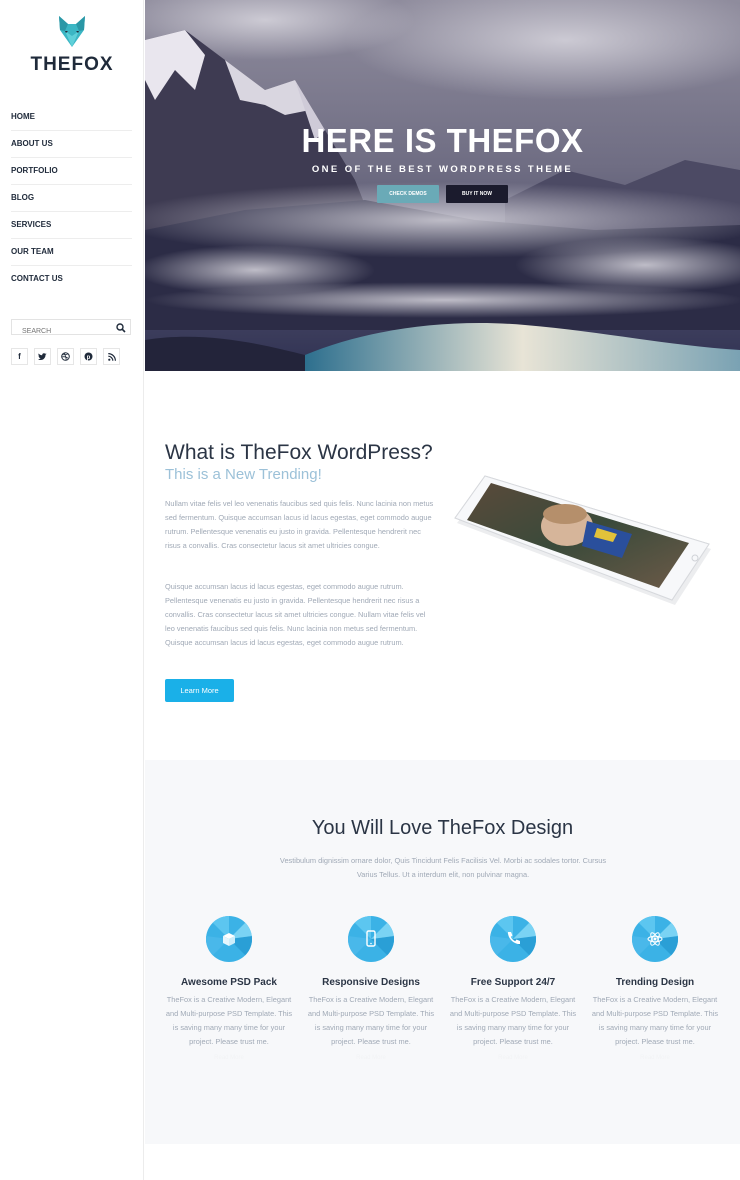 This screenshot has width=740, height=1180. Describe the element at coordinates (71, 225) in the screenshot. I see `nav-item-services: SERVICES` at that location.